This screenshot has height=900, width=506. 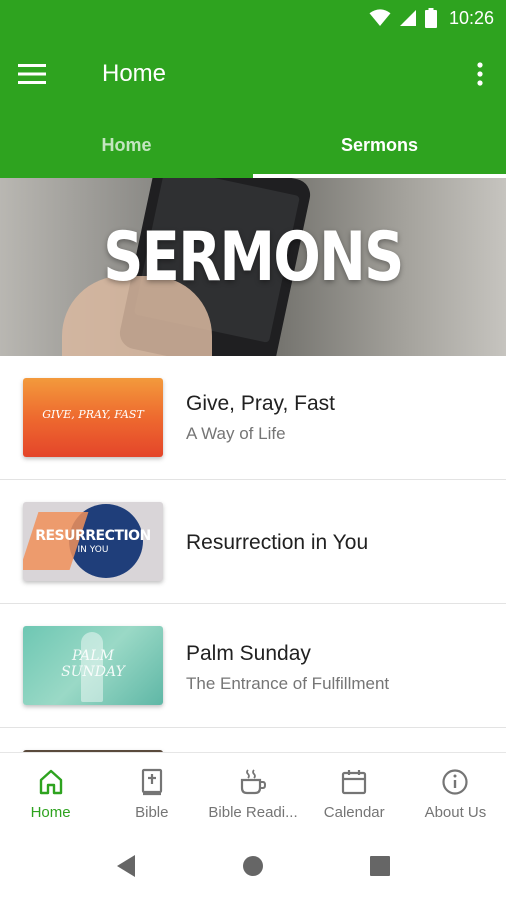 I want to click on menu-button, so click(x=32, y=74).